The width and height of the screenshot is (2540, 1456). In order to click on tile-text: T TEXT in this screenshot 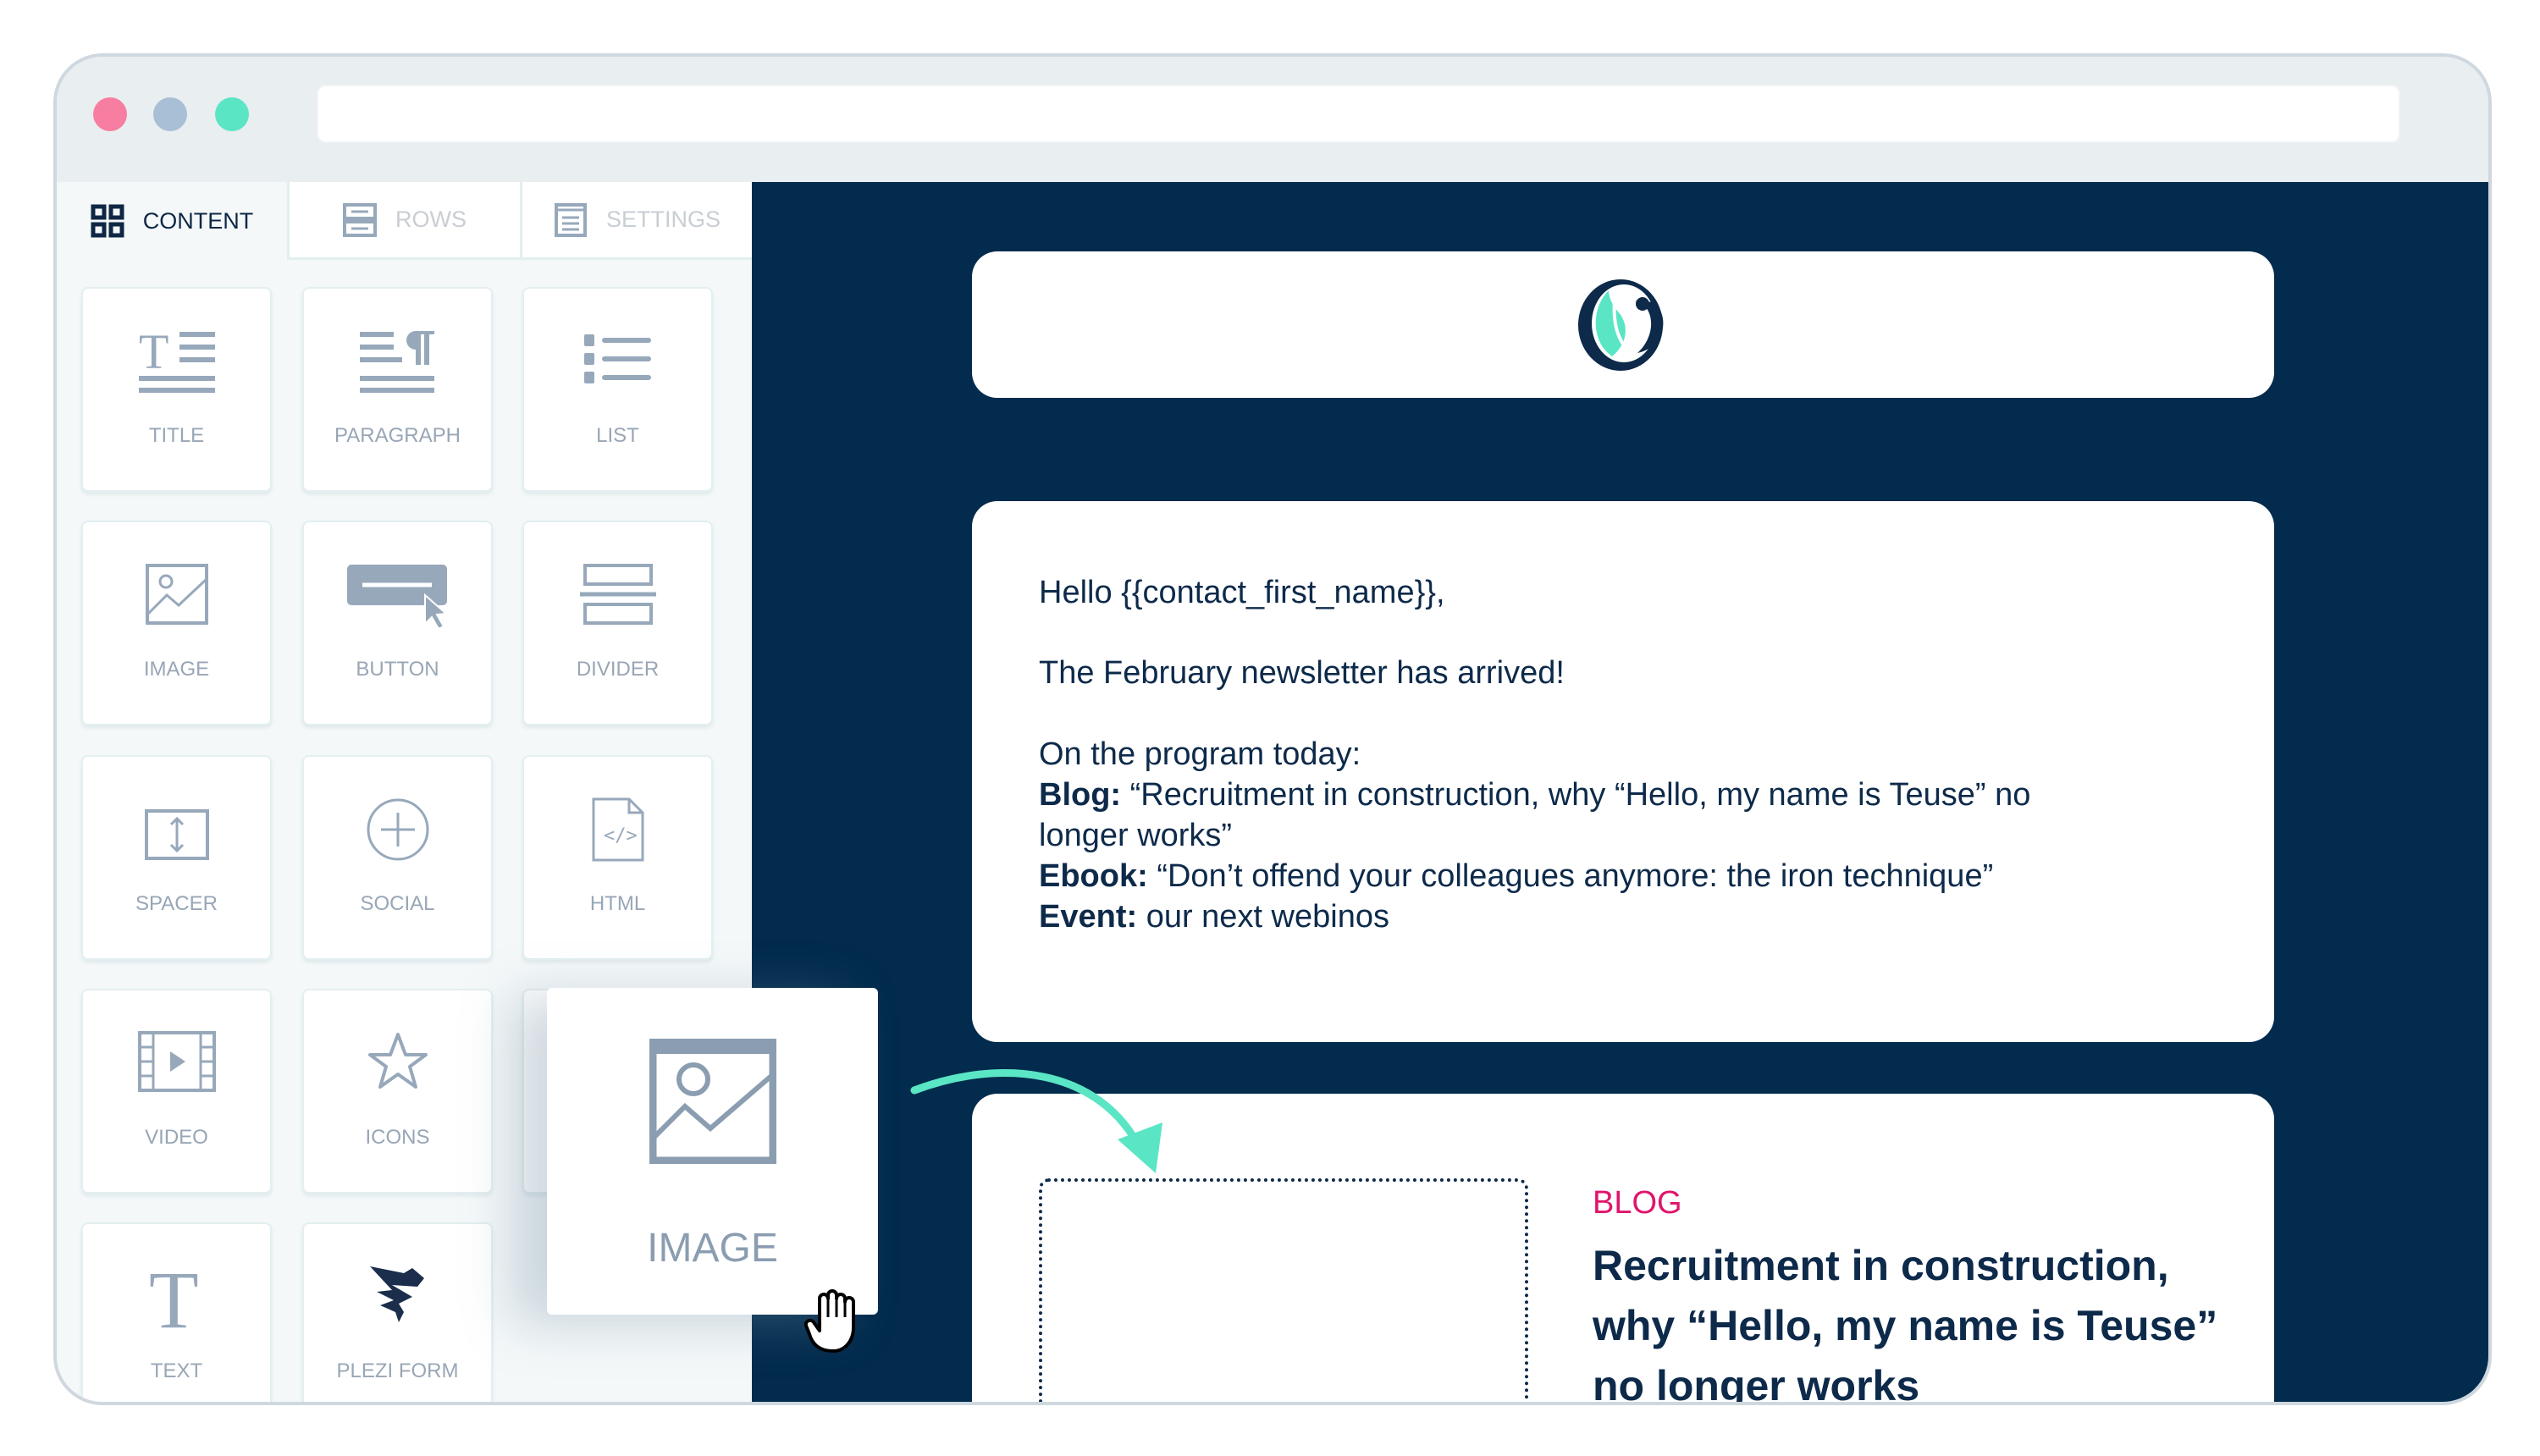, I will do `click(176, 1312)`.